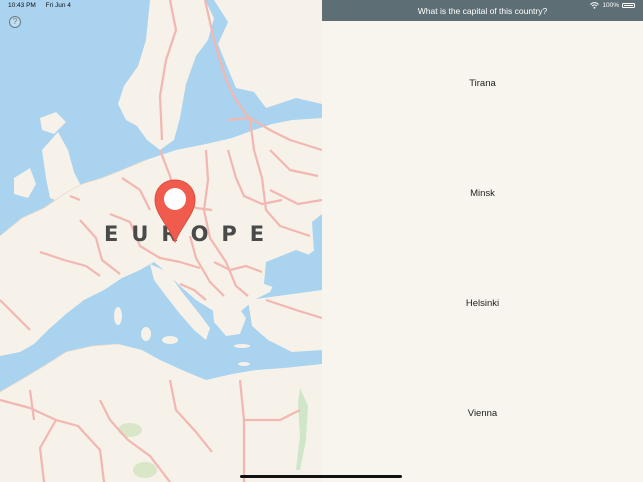  What do you see at coordinates (175, 211) in the screenshot?
I see `location-pin-icon` at bounding box center [175, 211].